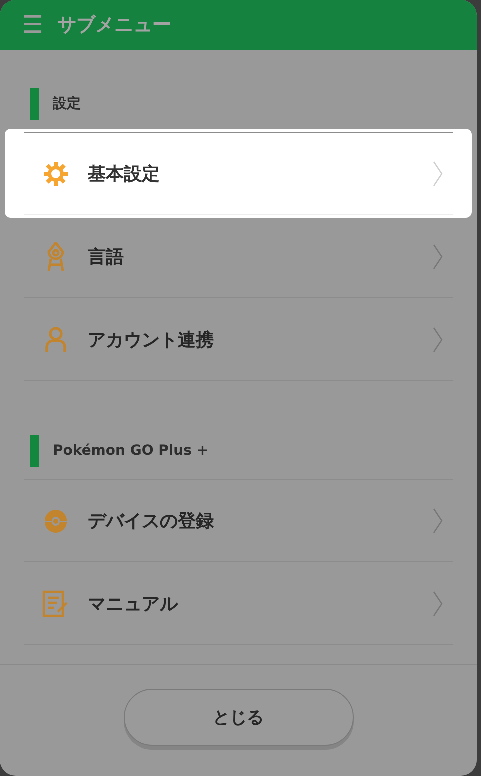 Image resolution: width=481 pixels, height=776 pixels. I want to click on document-icon, so click(56, 604).